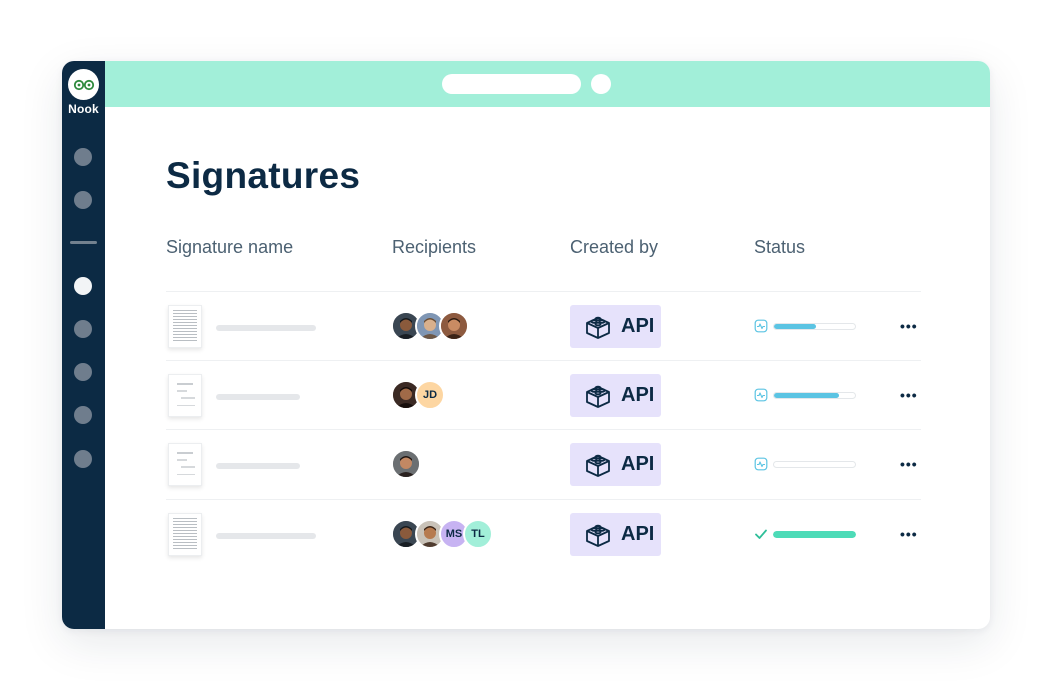 Image resolution: width=1049 pixels, height=690 pixels. I want to click on table-row: MS TL API •••, so click(543, 534).